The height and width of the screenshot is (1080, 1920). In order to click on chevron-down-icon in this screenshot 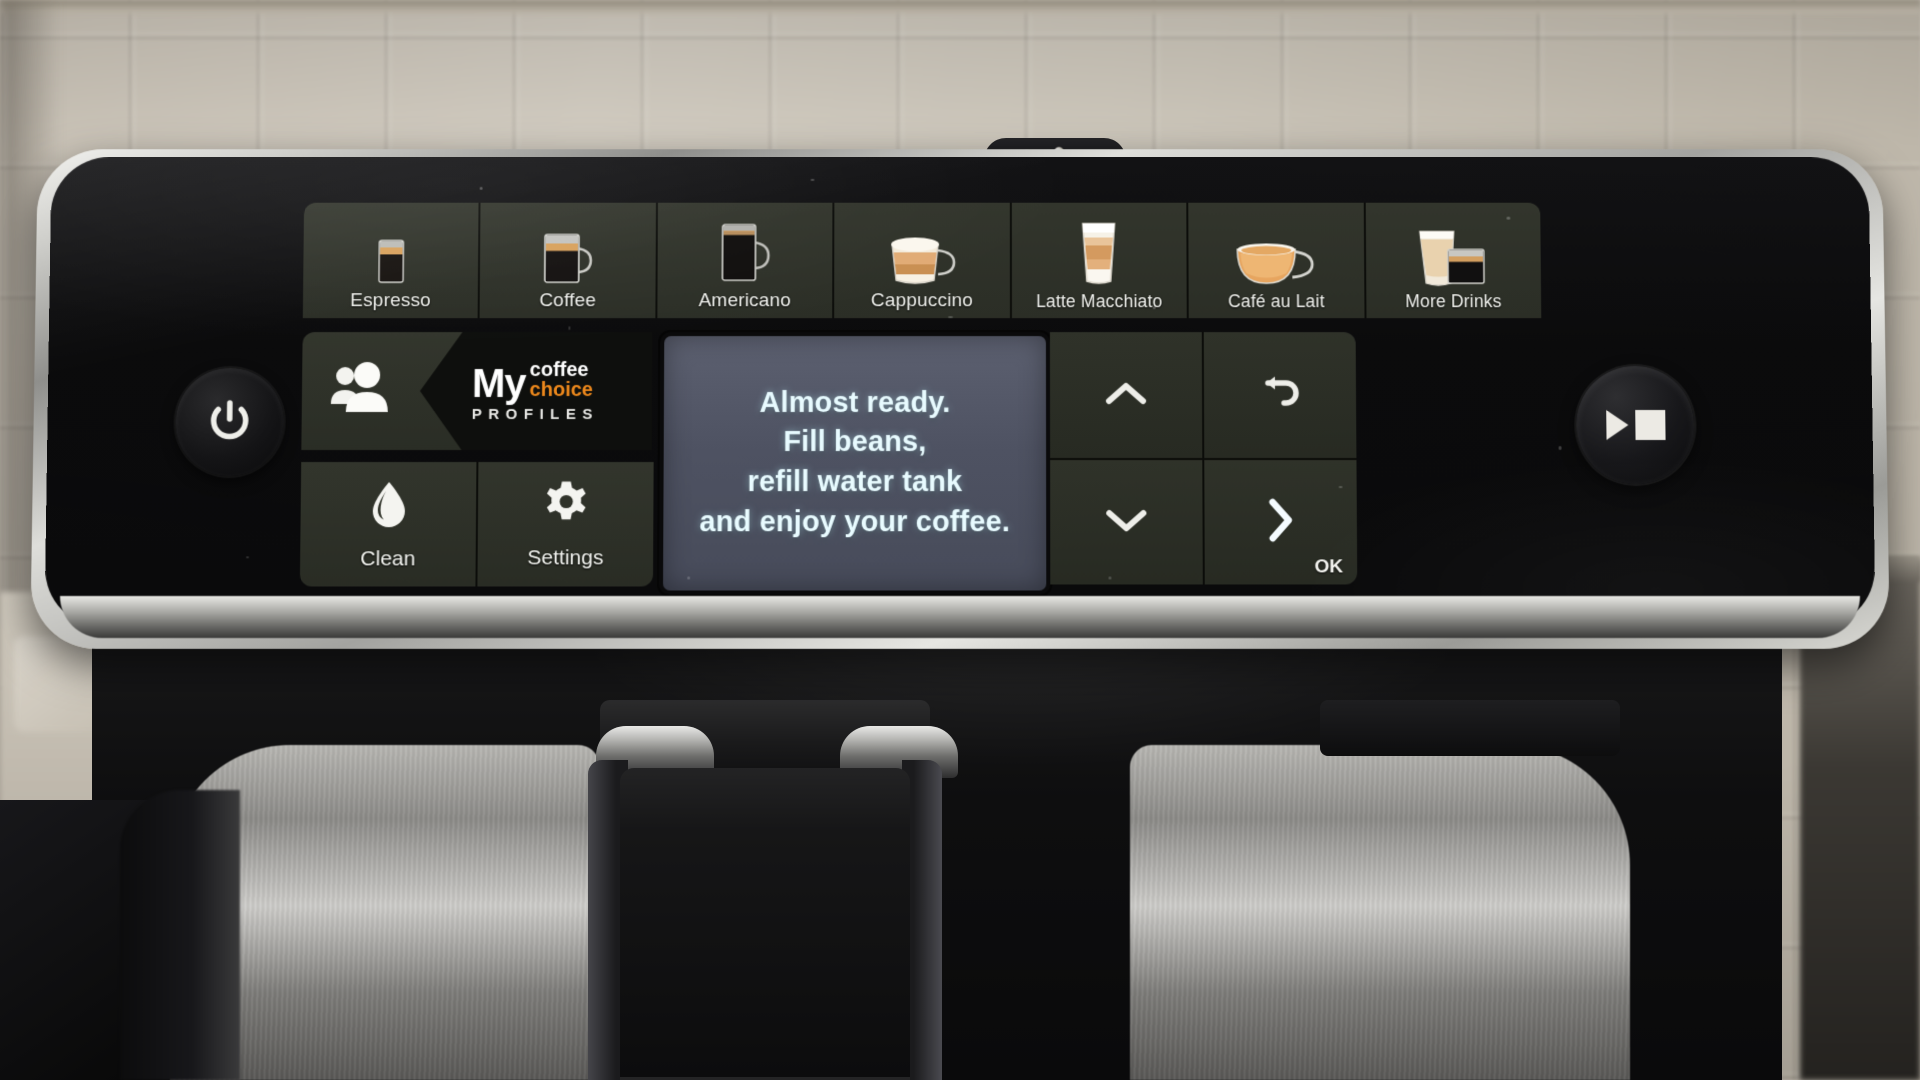, I will do `click(1126, 522)`.